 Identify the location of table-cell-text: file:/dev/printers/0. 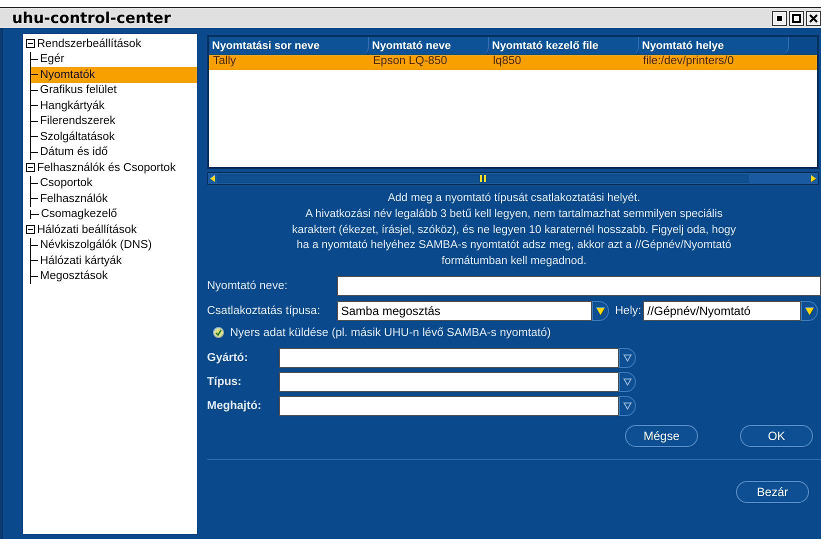
(688, 62).